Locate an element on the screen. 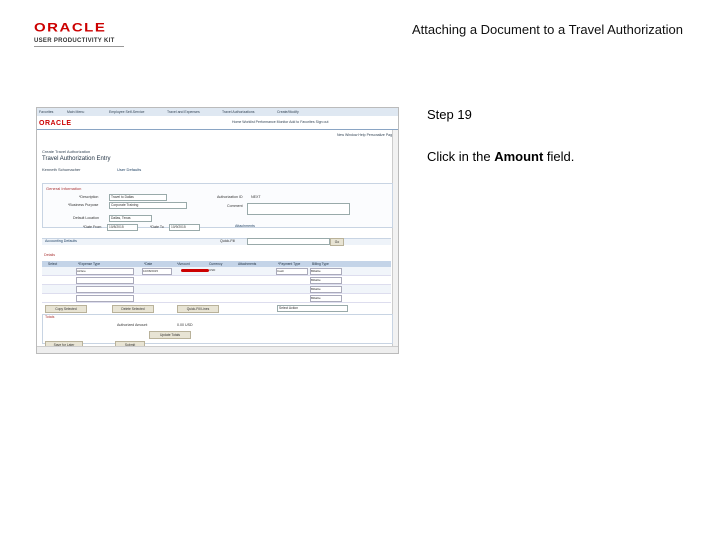 The image size is (720, 540). employee-name: Kenneth Schumacher is located at coordinates (61, 169).